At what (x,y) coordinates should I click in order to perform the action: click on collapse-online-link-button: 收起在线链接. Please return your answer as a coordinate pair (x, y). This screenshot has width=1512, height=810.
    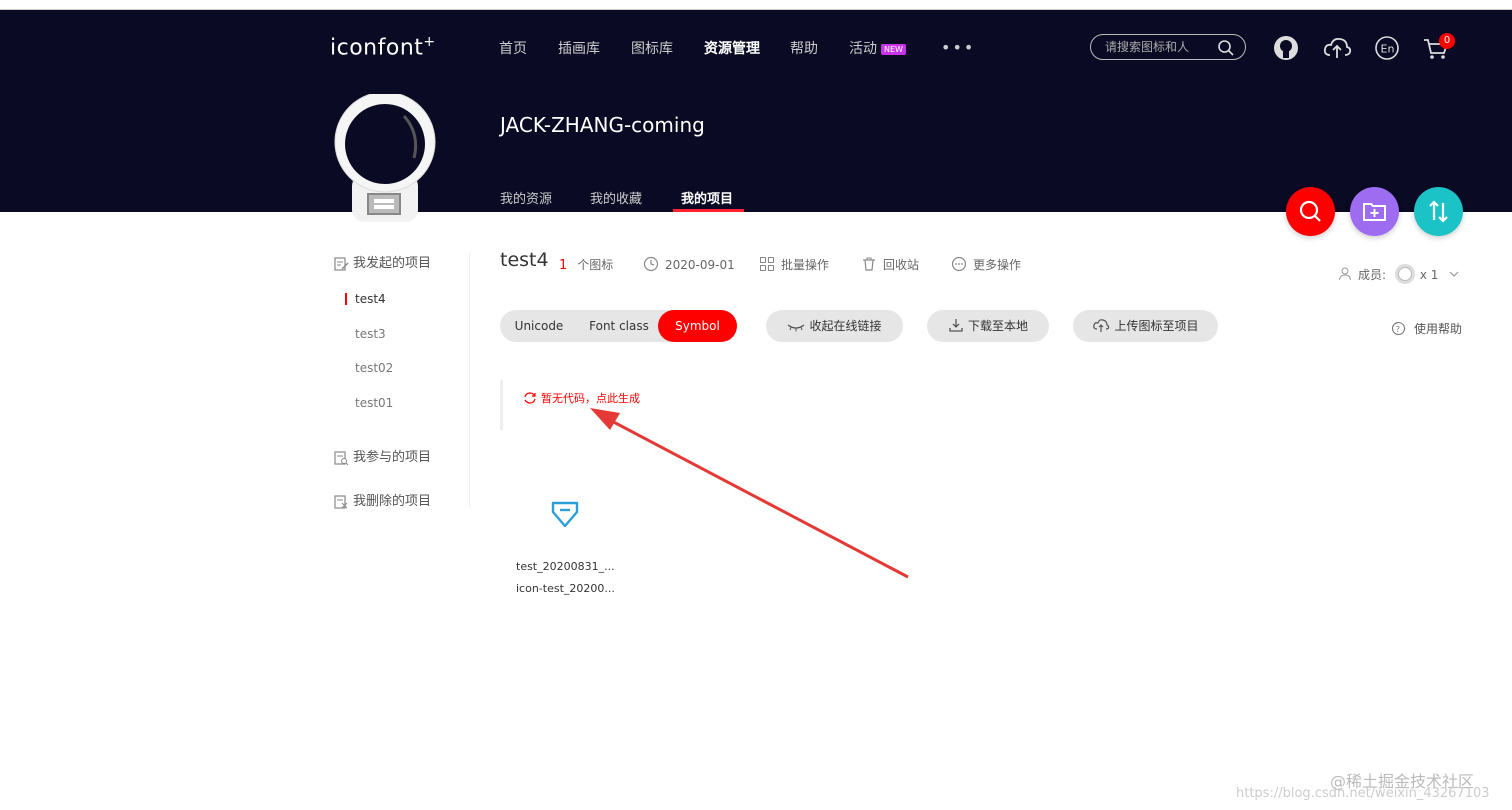
    Looking at the image, I should click on (834, 326).